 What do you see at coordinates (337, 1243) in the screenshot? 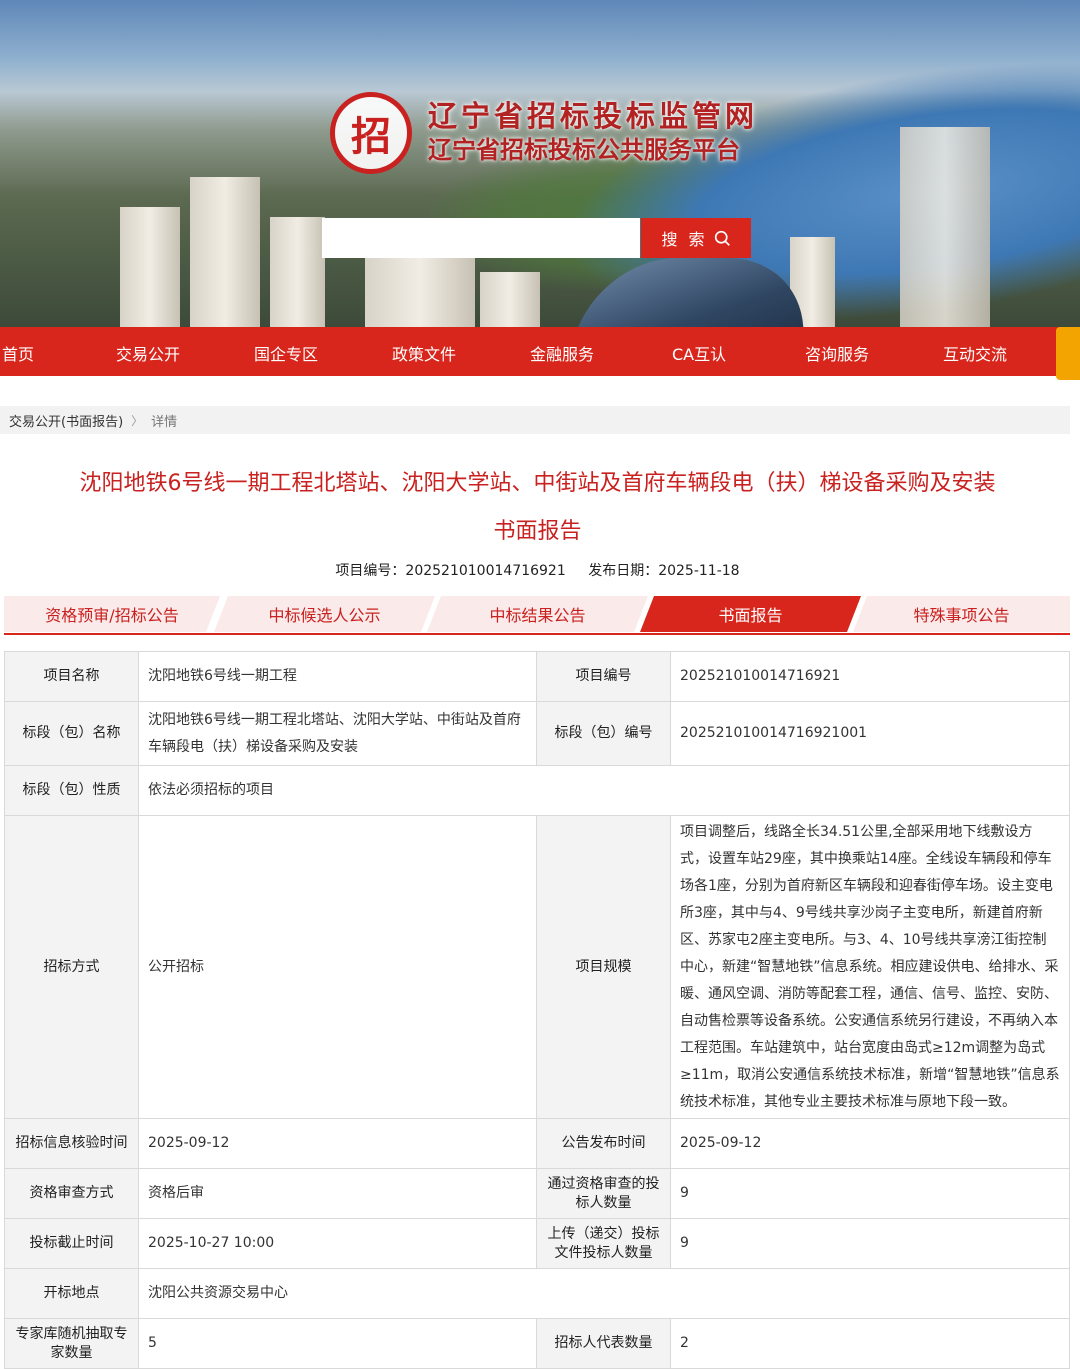
I see `cell-value: 2025-10-27 10:00` at bounding box center [337, 1243].